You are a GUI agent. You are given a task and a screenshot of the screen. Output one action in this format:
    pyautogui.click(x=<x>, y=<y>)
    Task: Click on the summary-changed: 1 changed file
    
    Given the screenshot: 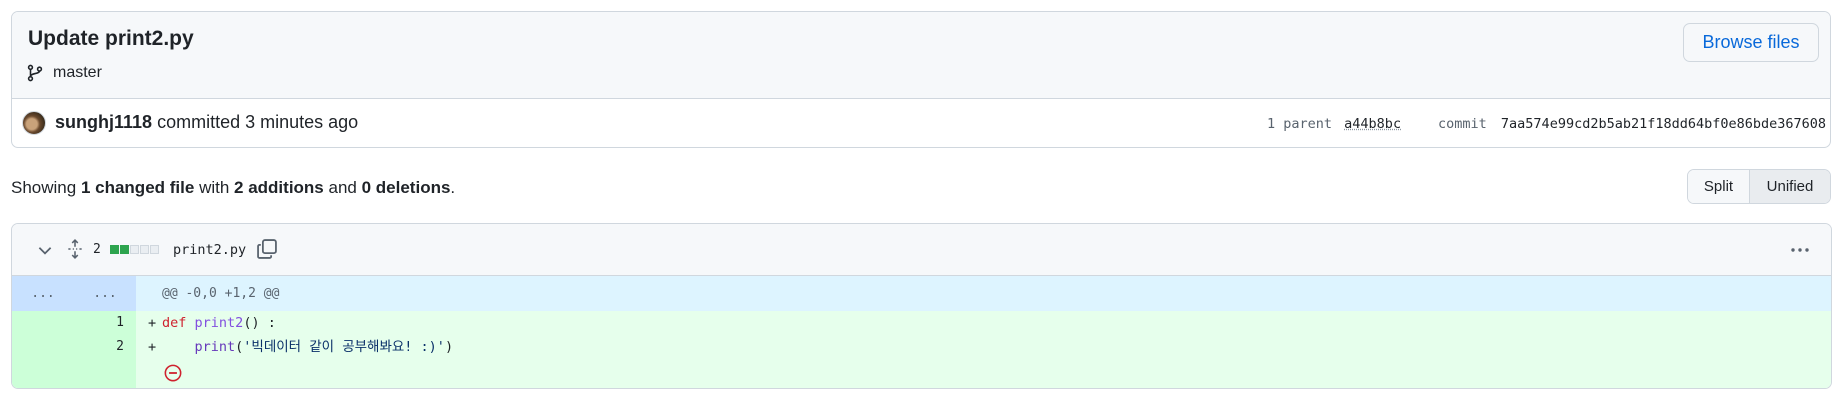 What is the action you would take?
    pyautogui.click(x=137, y=187)
    